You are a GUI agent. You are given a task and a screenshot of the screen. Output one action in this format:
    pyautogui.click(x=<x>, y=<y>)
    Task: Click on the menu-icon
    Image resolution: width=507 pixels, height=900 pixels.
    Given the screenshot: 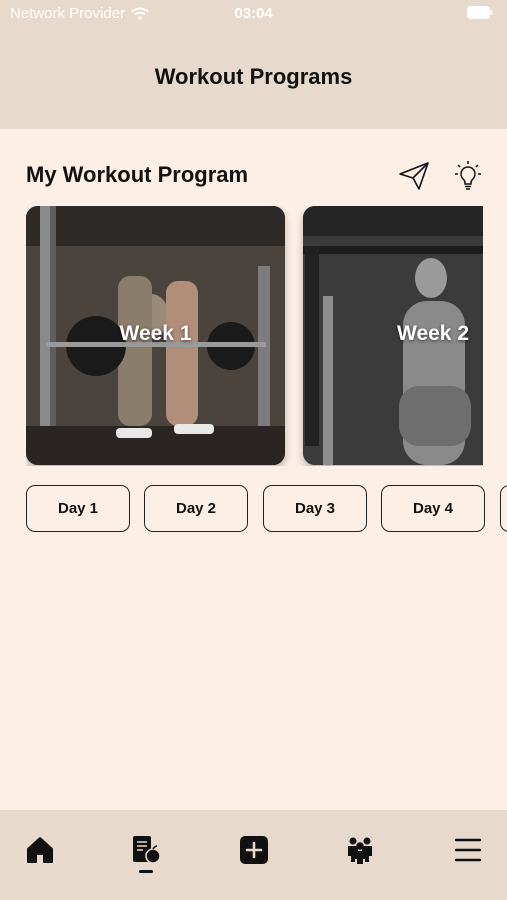 What is the action you would take?
    pyautogui.click(x=468, y=850)
    